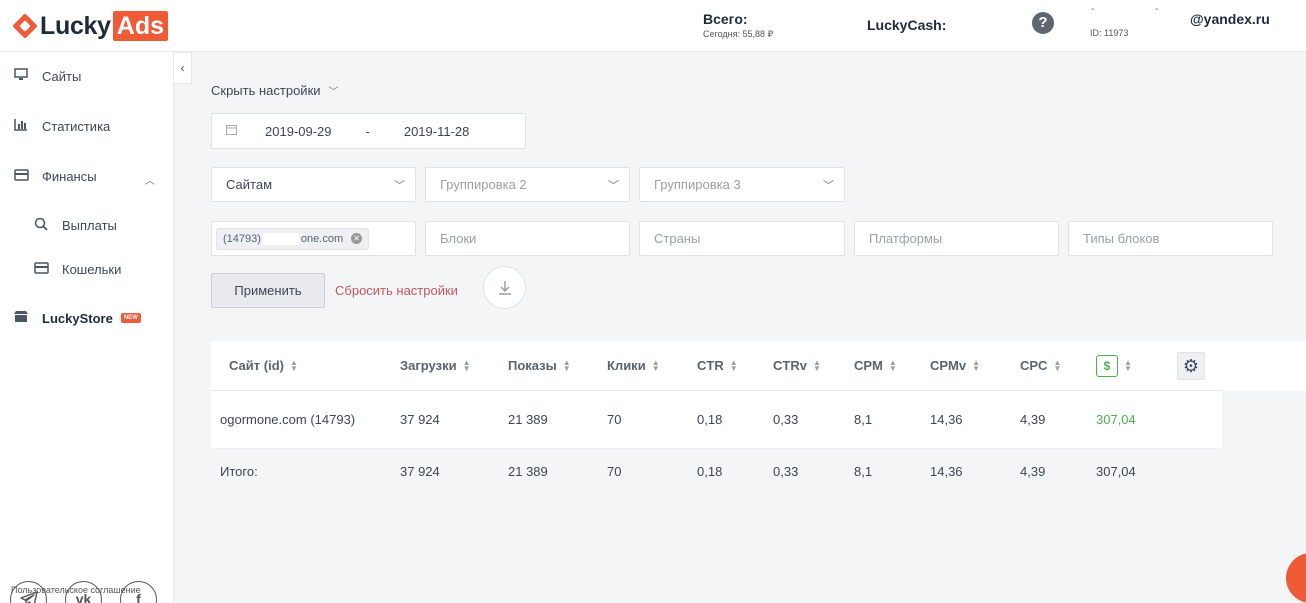 The height and width of the screenshot is (603, 1306). What do you see at coordinates (322, 238) in the screenshot?
I see `site-chip-name: one.com` at bounding box center [322, 238].